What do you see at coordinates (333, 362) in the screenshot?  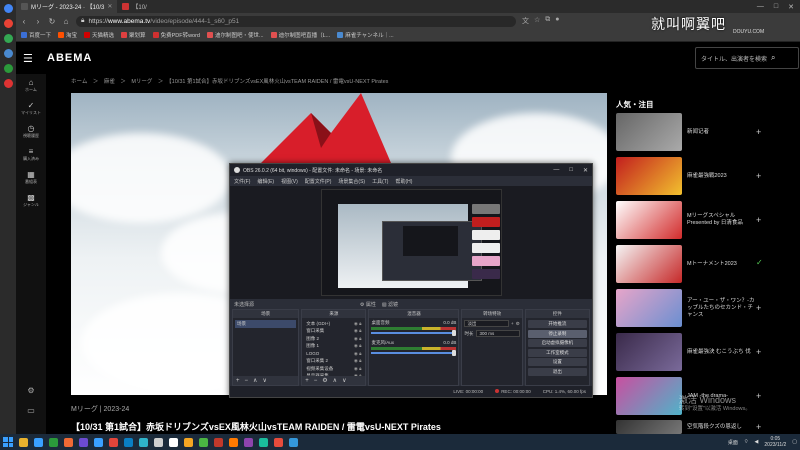 I see `source-item: 窗口采集 2 ◉ 🔒︎` at bounding box center [333, 362].